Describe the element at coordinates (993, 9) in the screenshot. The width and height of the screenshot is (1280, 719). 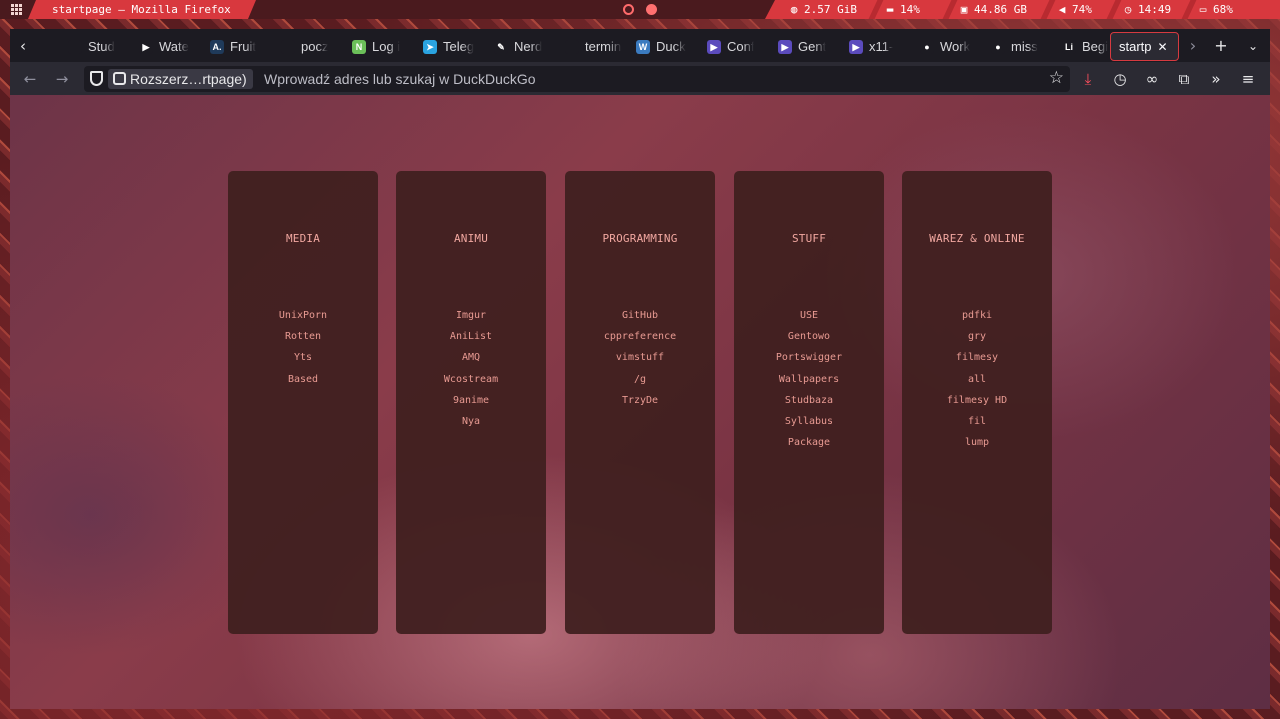
I see `status-module: ▣ 44.86 GB` at that location.